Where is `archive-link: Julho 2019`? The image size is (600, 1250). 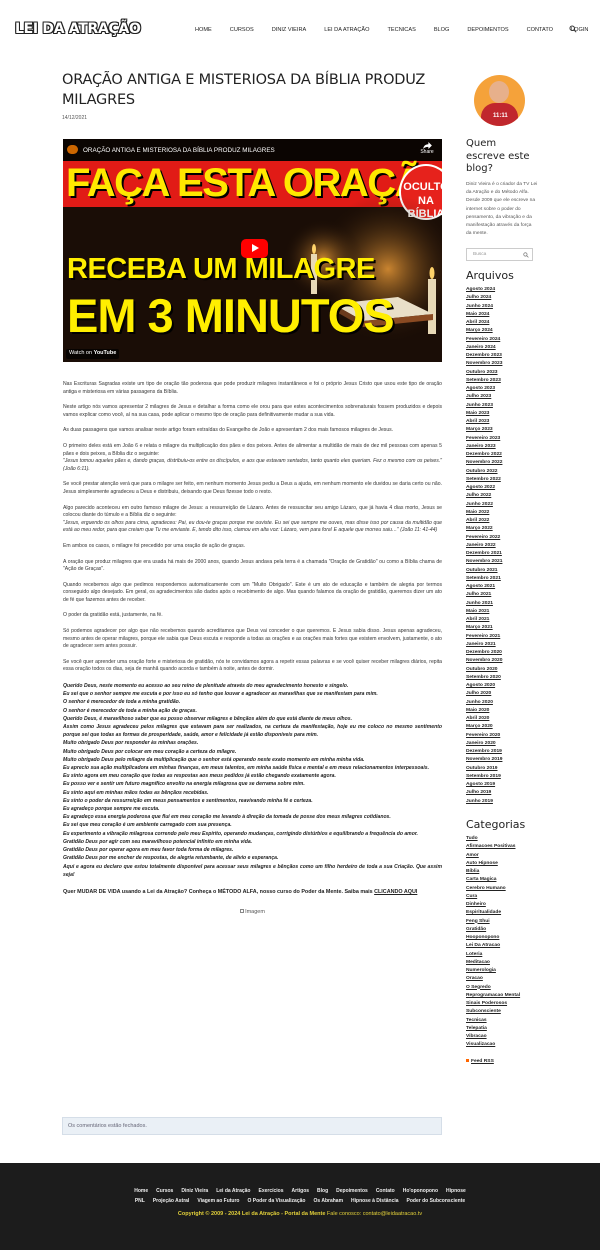 archive-link: Julho 2019 is located at coordinates (501, 793).